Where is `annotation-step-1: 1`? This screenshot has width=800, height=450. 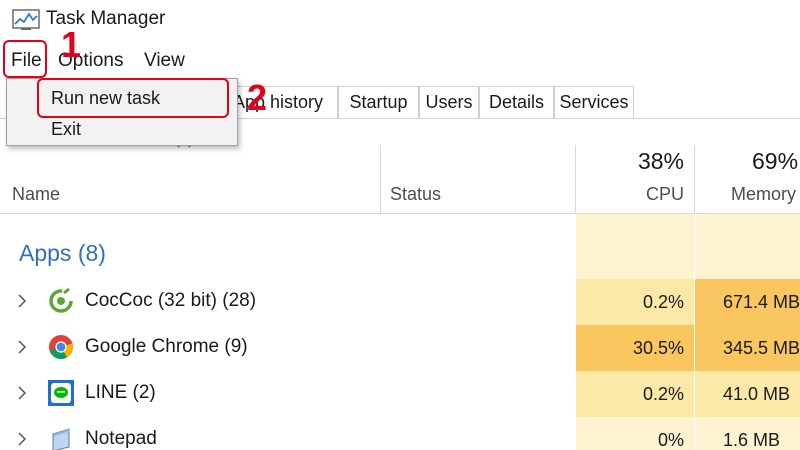
annotation-step-1: 1 is located at coordinates (71, 44).